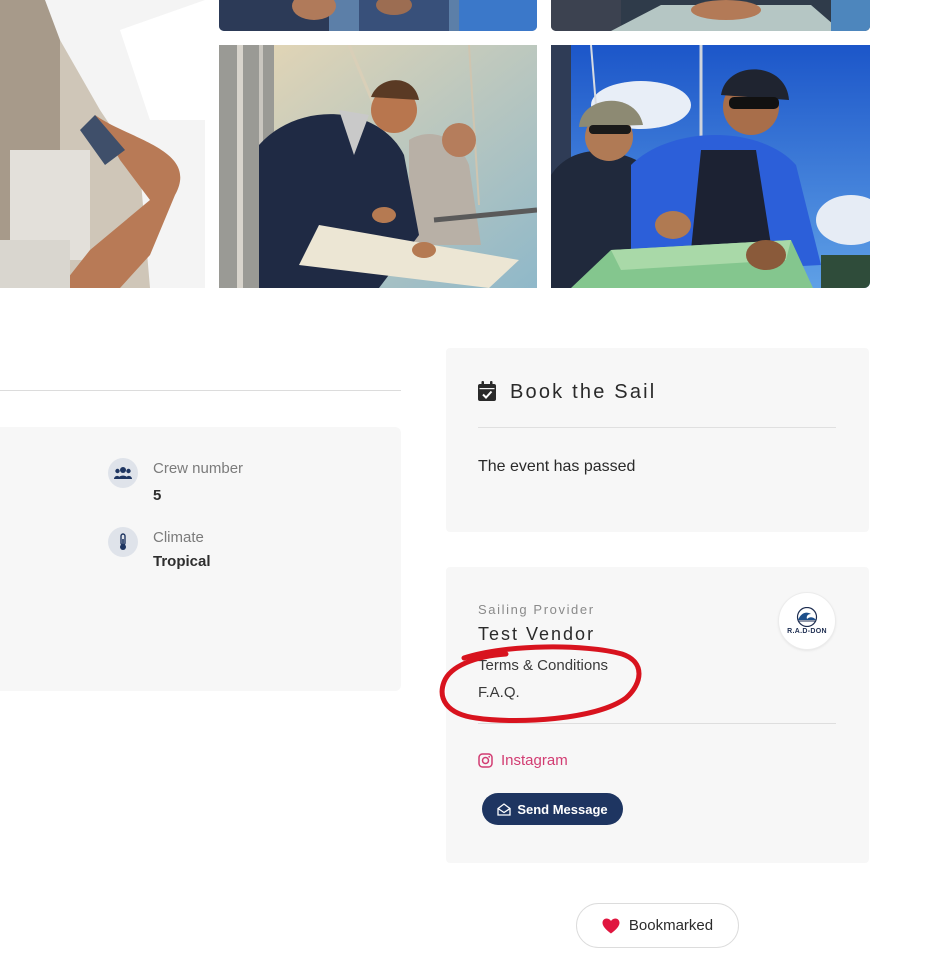 Image resolution: width=930 pixels, height=956 pixels. What do you see at coordinates (485, 760) in the screenshot?
I see `instagram-icon` at bounding box center [485, 760].